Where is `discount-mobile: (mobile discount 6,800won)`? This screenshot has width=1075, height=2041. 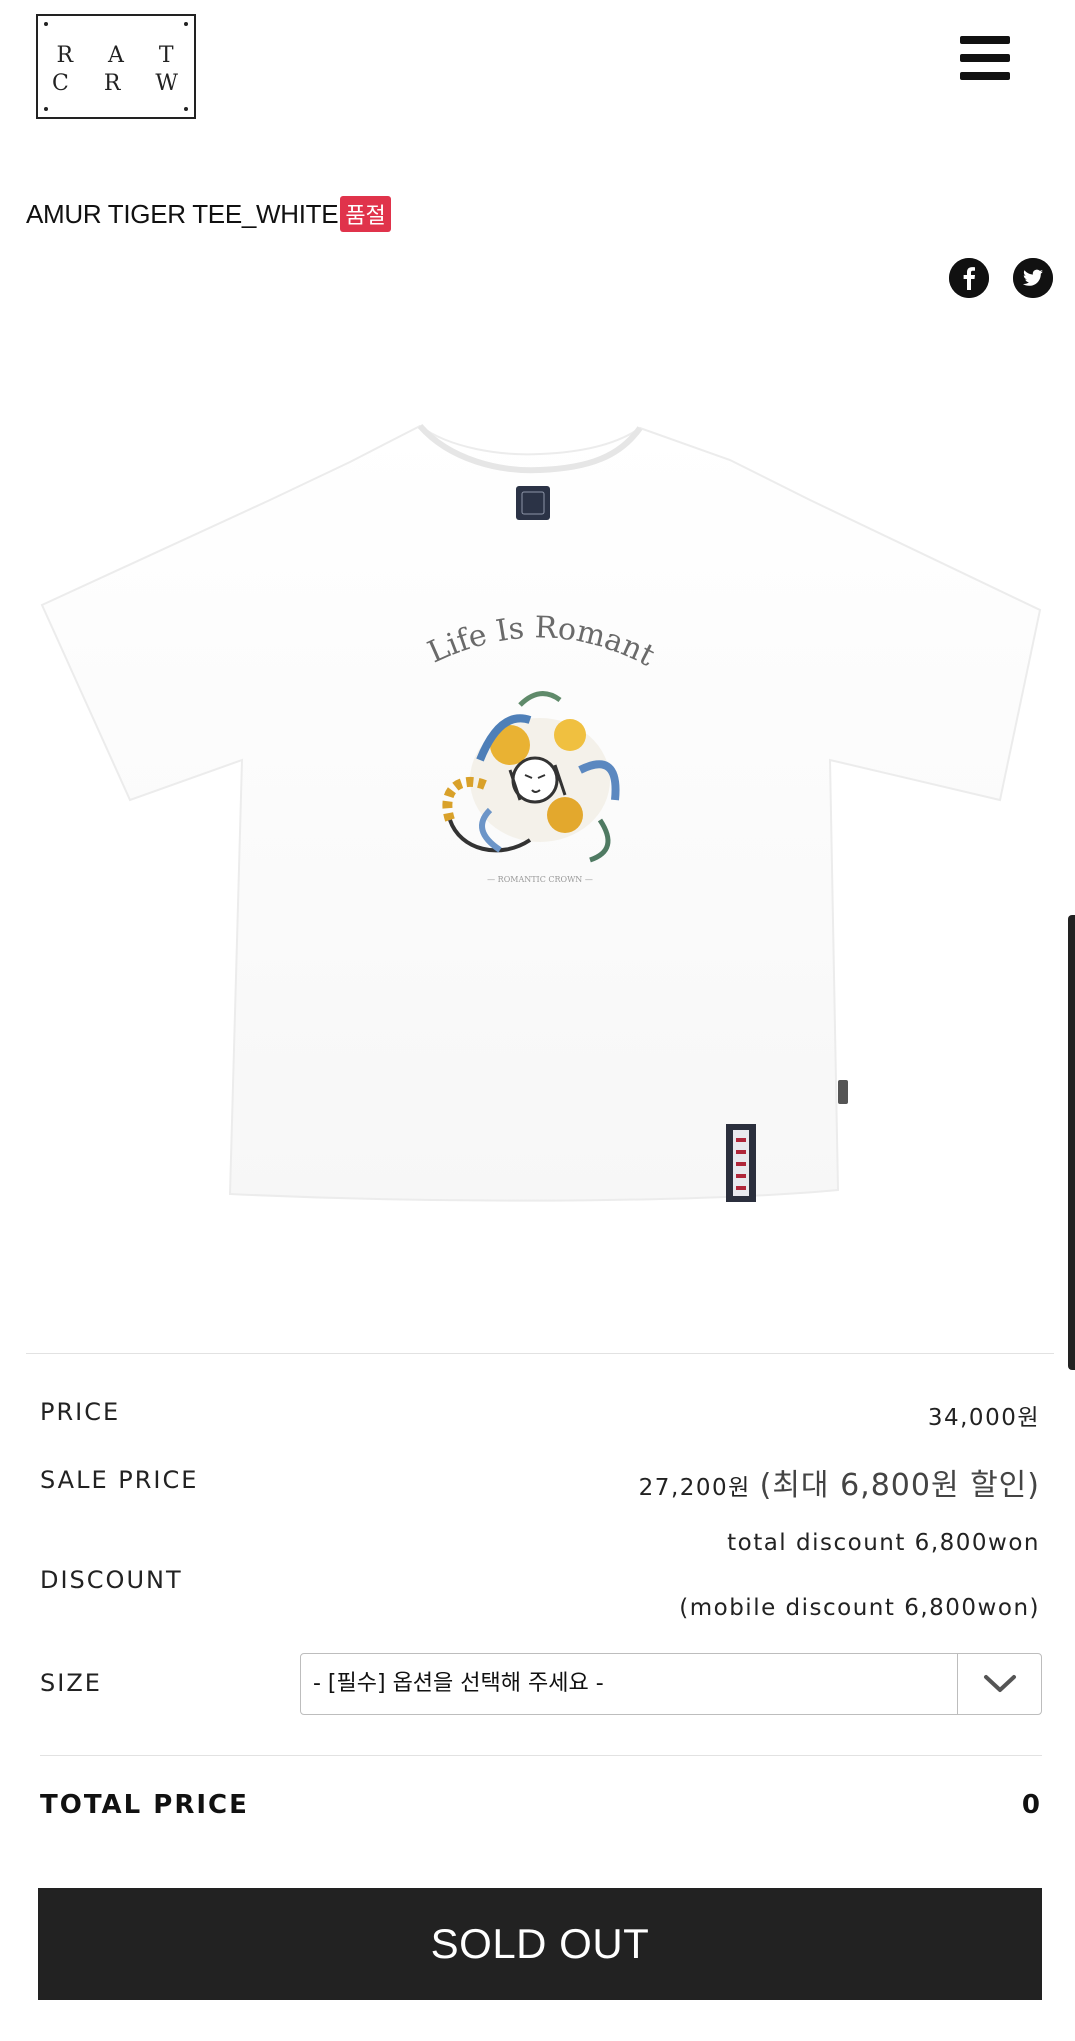
discount-mobile: (mobile discount 6,800won) is located at coordinates (859, 1608).